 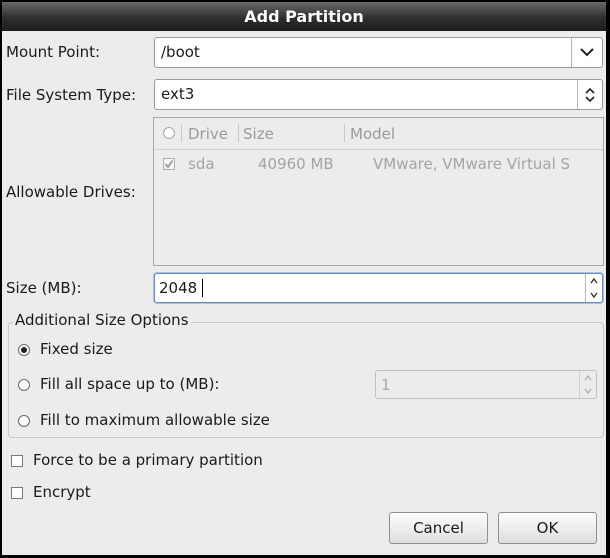 I want to click on fill-max-option: Fill to maximum allowable size, so click(x=176, y=421).